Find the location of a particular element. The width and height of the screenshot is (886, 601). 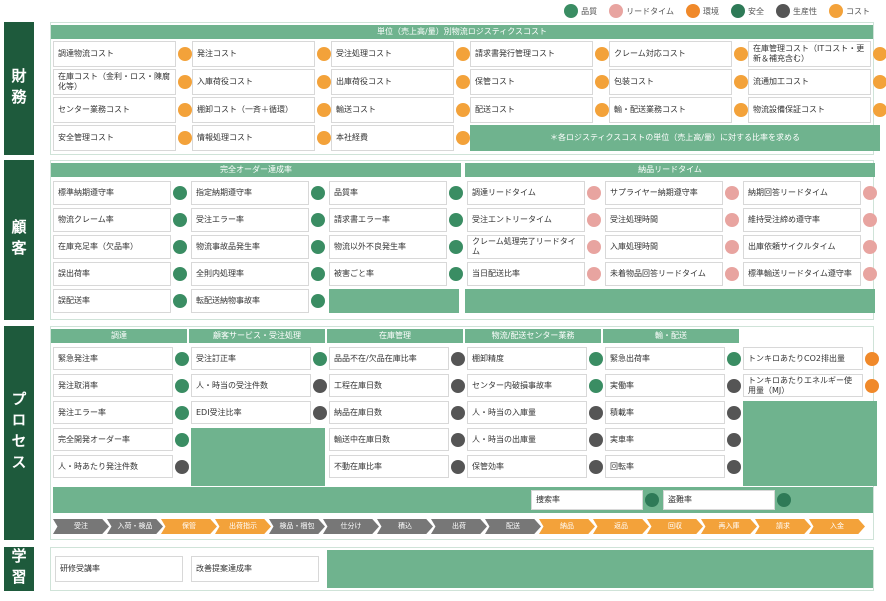

process-flow-step: 配送 is located at coordinates (513, 526).